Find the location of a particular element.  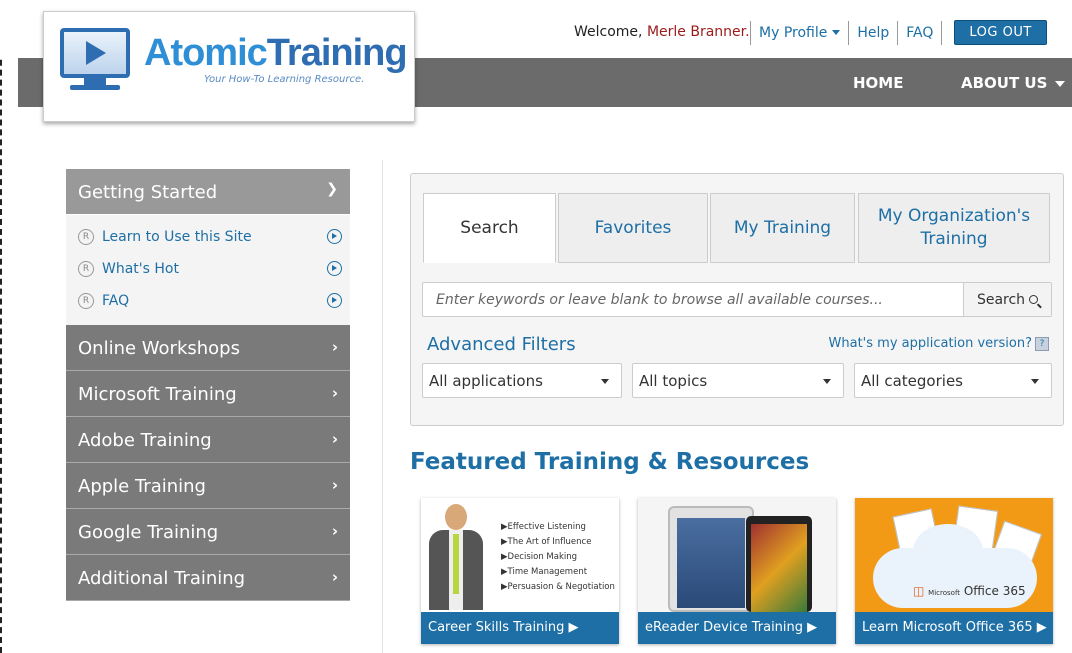

sidebar-section-getting-started: Getting Started ❯ is located at coordinates (208, 192).